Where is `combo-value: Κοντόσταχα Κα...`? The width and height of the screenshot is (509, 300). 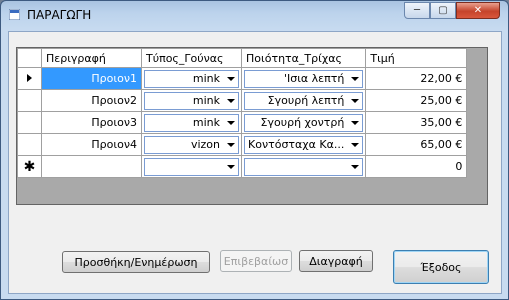 combo-value: Κοντόσταχα Κα... is located at coordinates (296, 144).